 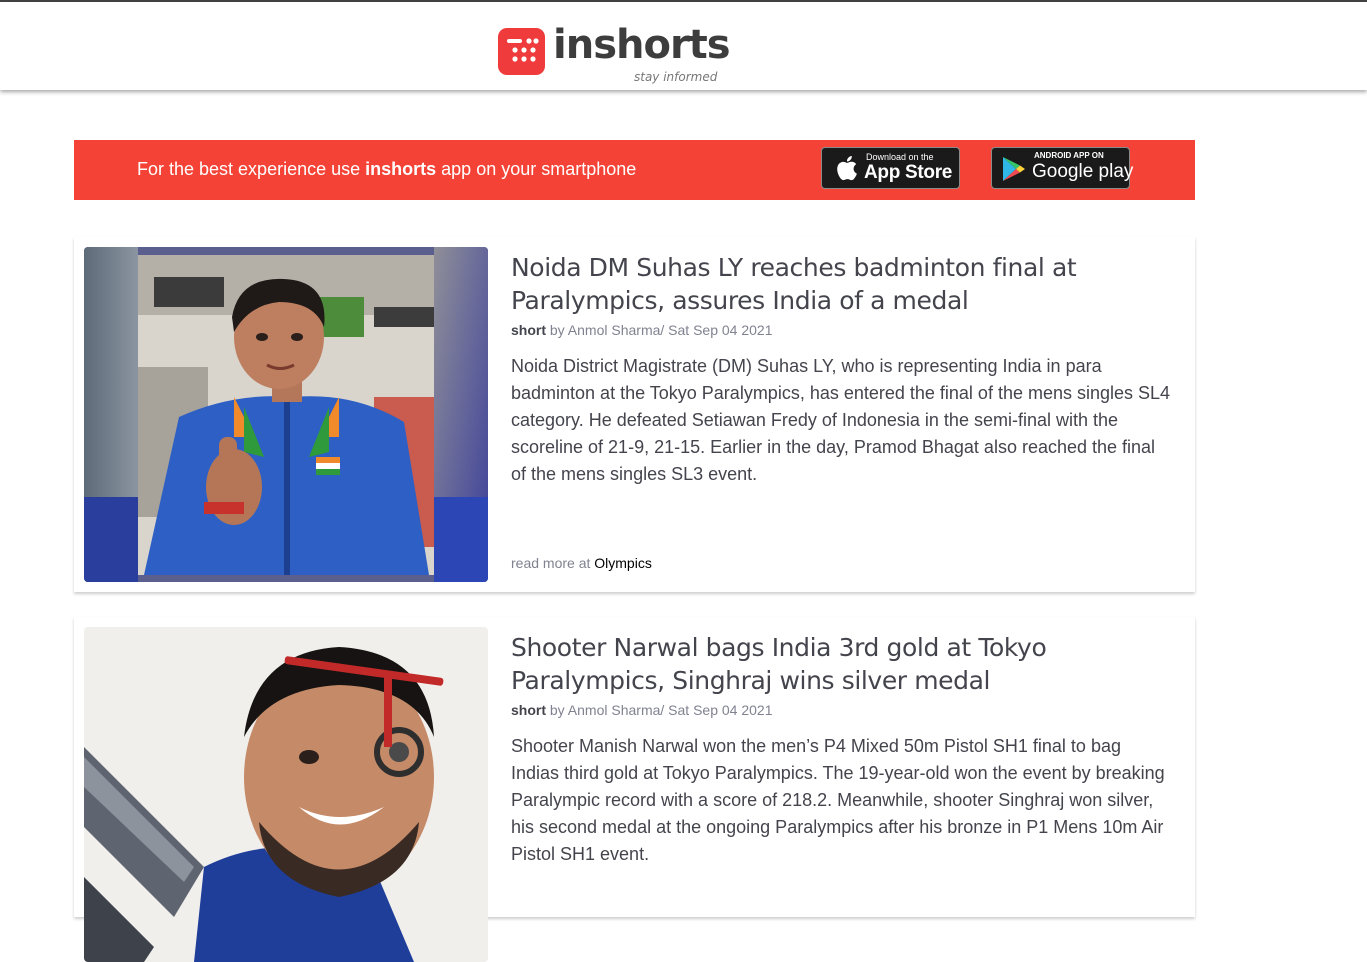 I want to click on banner-text-suffix: app on your smartphone, so click(x=536, y=169).